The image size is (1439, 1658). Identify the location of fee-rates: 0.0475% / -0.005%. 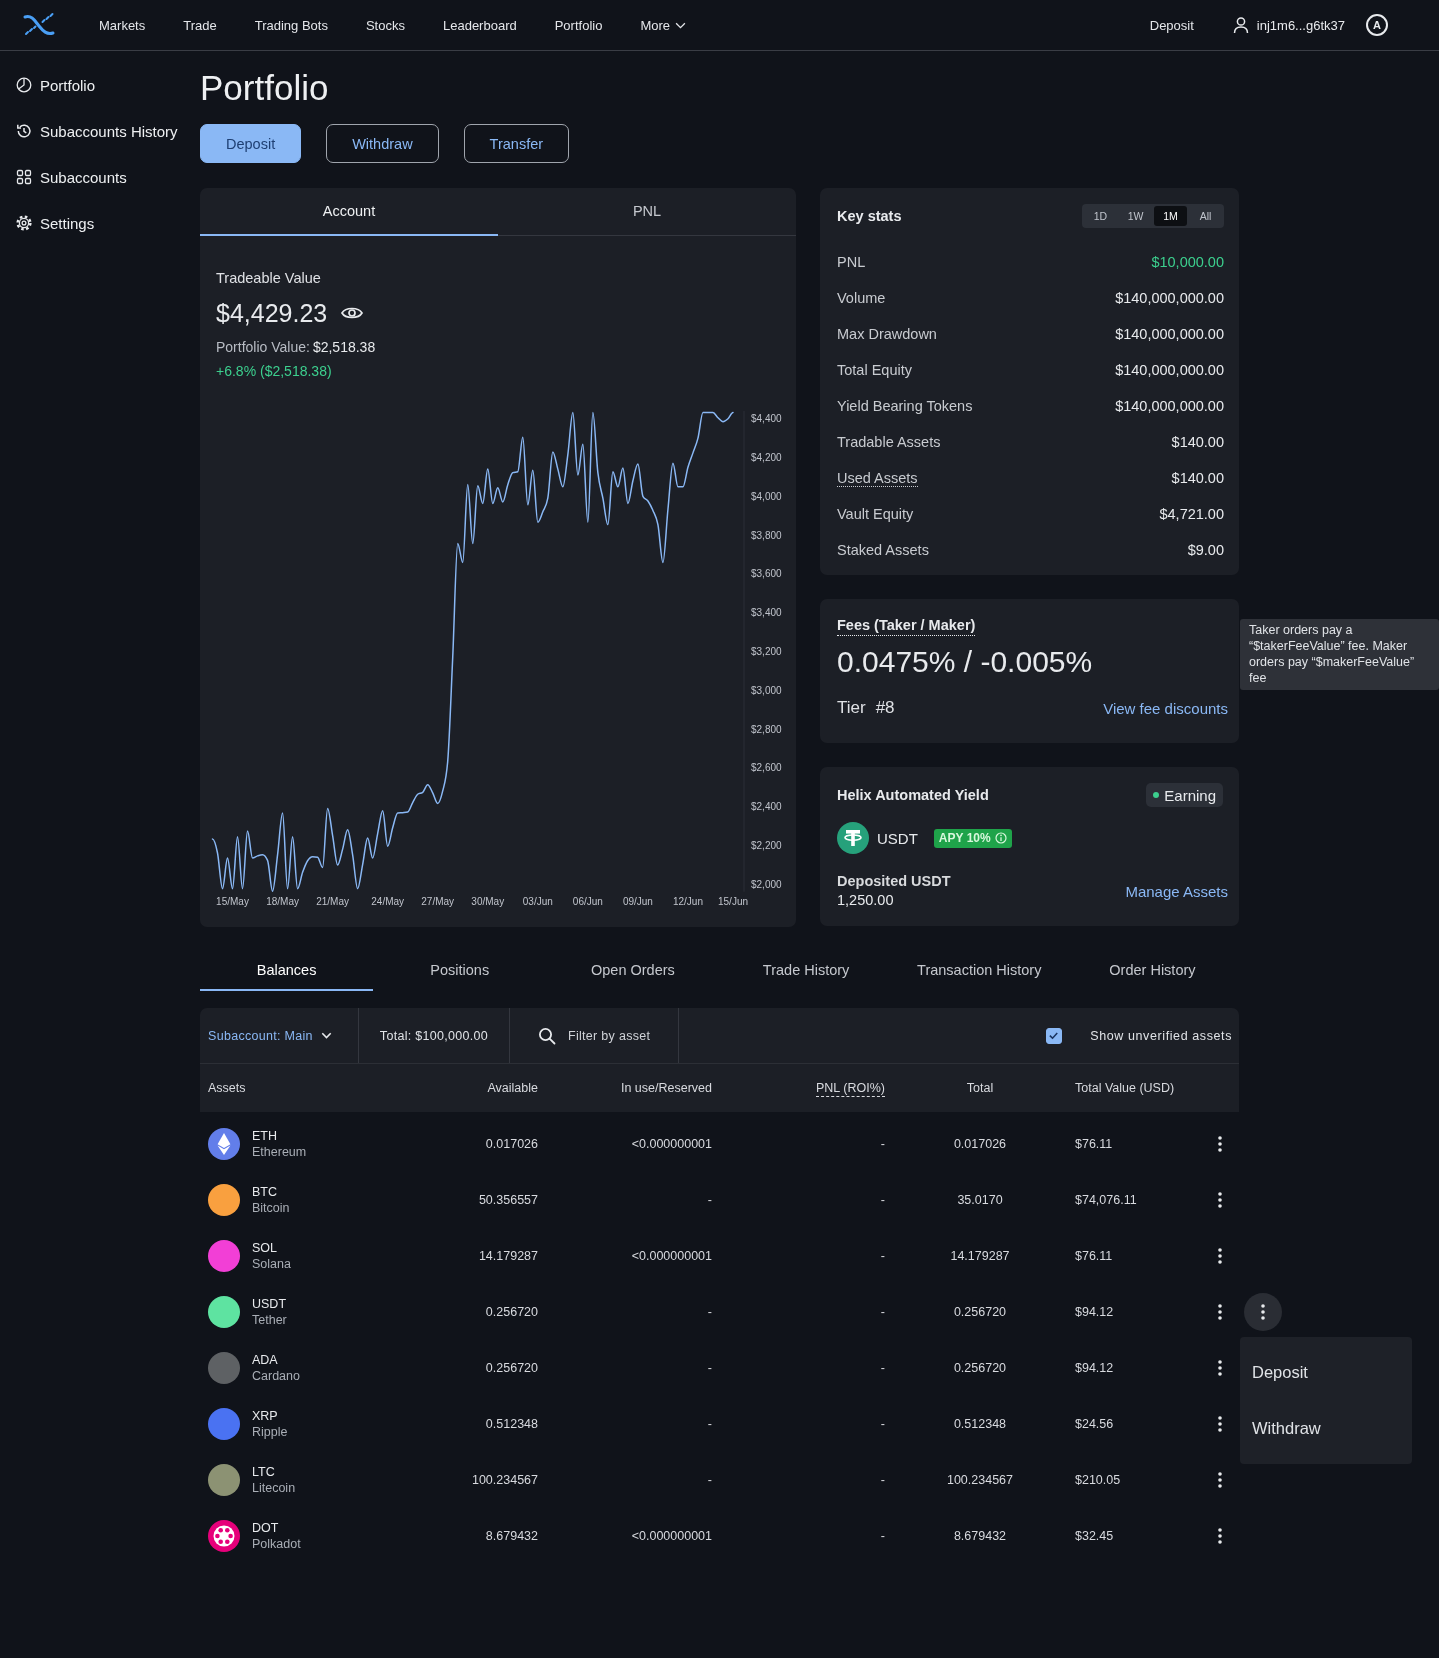
(965, 662).